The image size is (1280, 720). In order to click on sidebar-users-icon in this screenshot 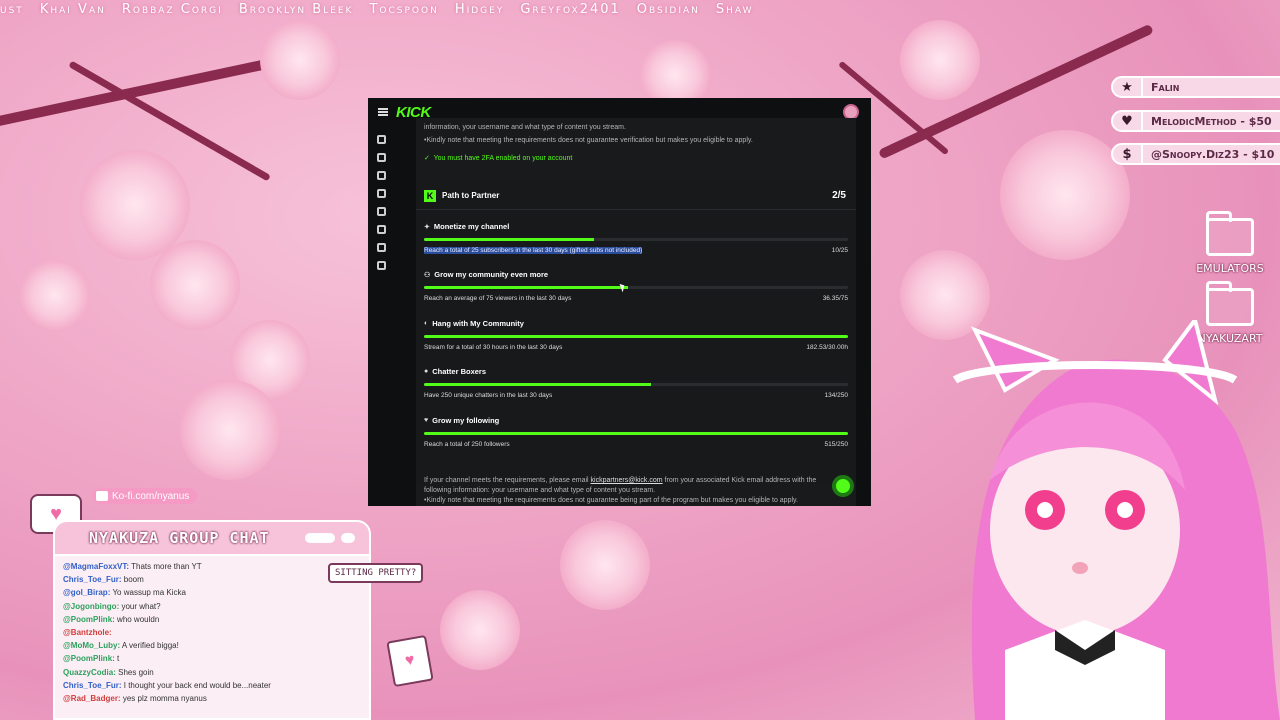, I will do `click(381, 247)`.